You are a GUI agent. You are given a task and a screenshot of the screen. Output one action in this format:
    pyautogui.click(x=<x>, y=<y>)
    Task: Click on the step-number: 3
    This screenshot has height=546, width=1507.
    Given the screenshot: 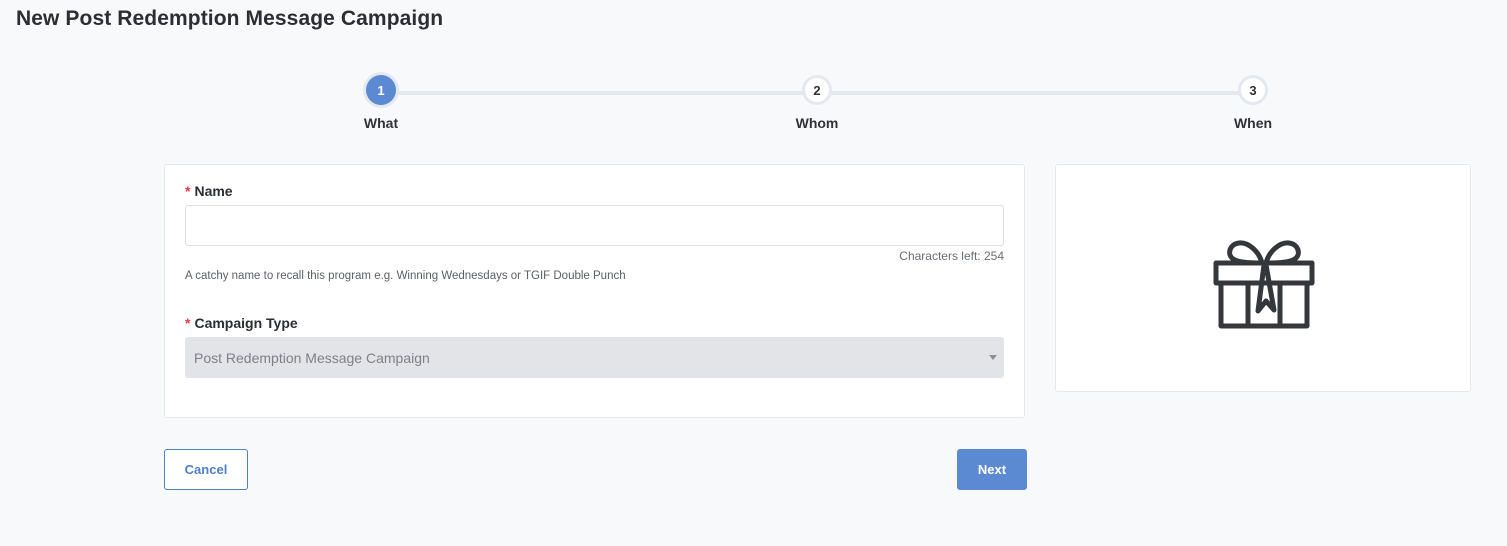 What is the action you would take?
    pyautogui.click(x=1253, y=90)
    